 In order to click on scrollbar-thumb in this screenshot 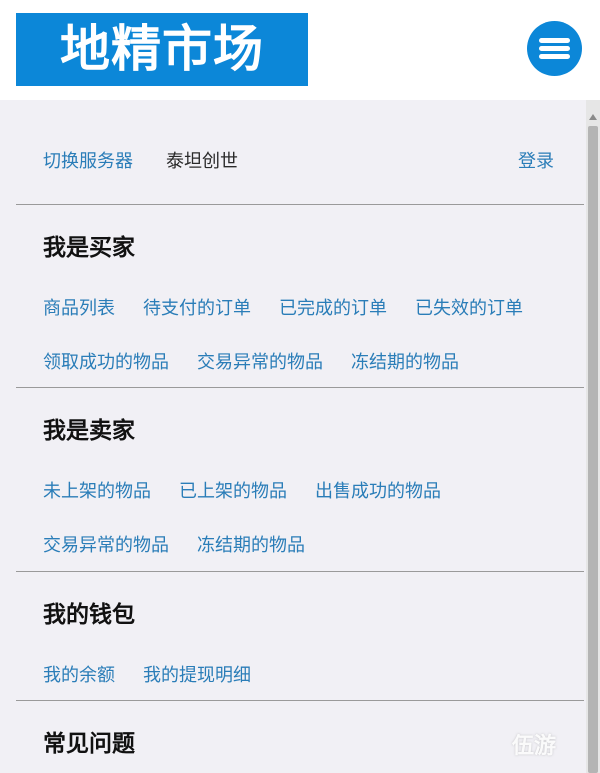, I will do `click(593, 449)`.